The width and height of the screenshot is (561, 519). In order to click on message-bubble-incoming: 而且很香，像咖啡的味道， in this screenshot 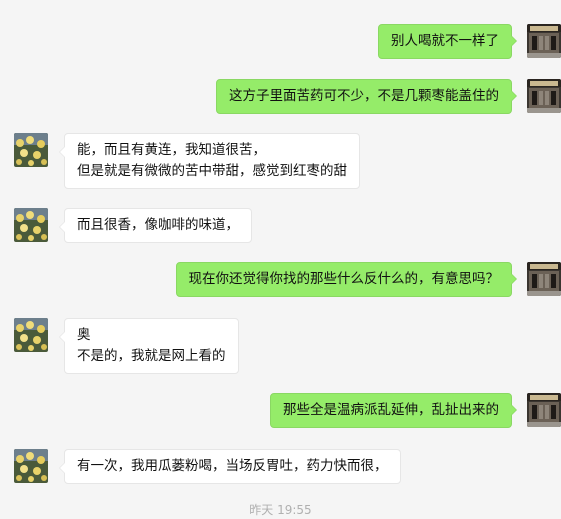, I will do `click(155, 225)`.